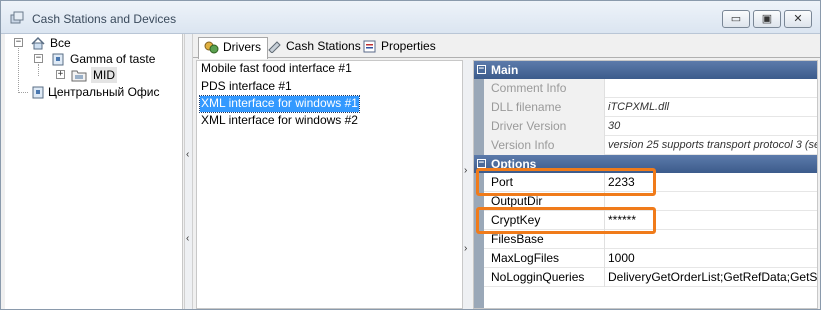 The height and width of the screenshot is (310, 821). Describe the element at coordinates (544, 145) in the screenshot. I see `property-name: Version Info` at that location.